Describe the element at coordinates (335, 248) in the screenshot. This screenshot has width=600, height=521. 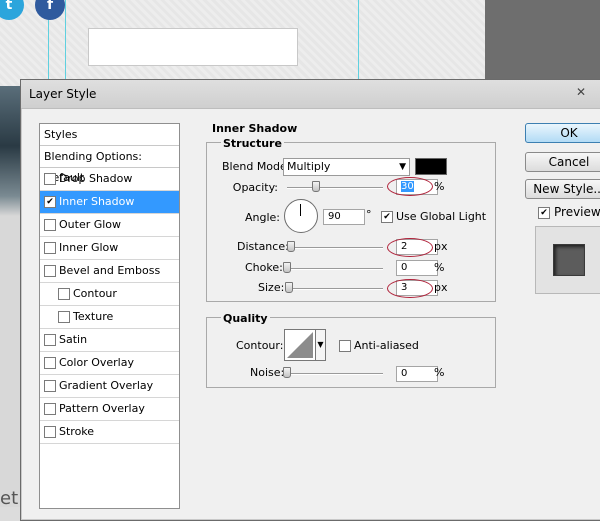
I see `distance-slider` at that location.